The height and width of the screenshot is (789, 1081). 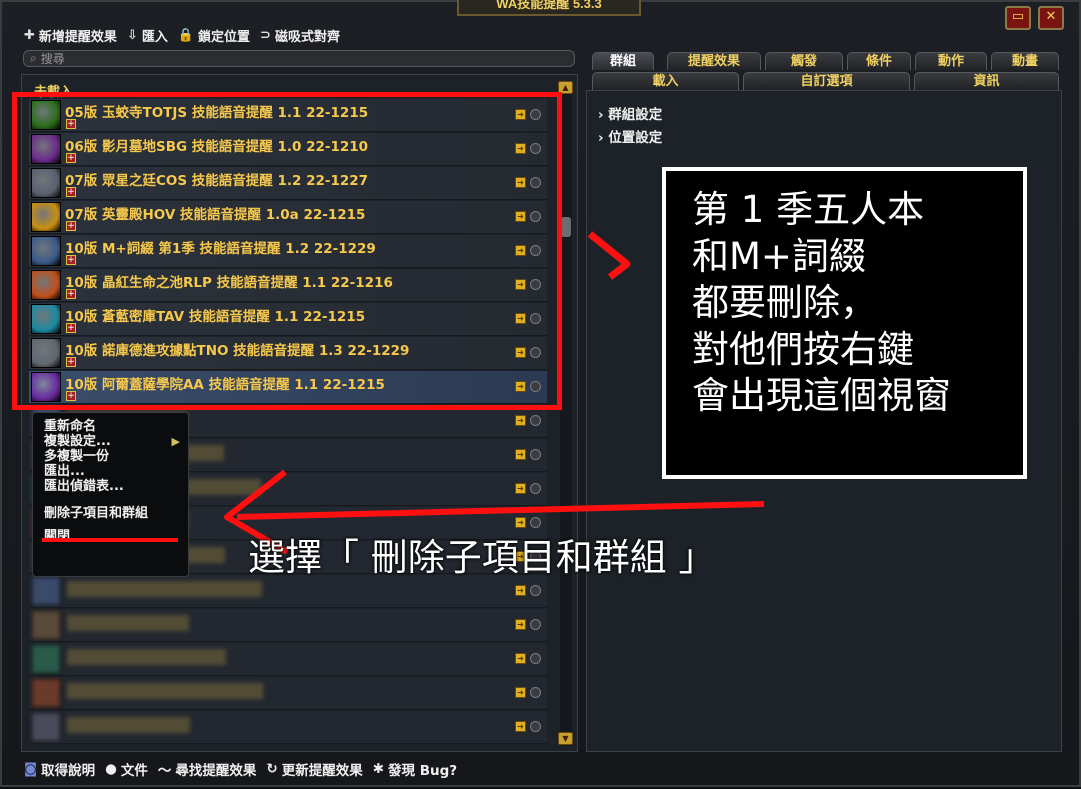 What do you see at coordinates (665, 81) in the screenshot?
I see `tab-load: 載入` at bounding box center [665, 81].